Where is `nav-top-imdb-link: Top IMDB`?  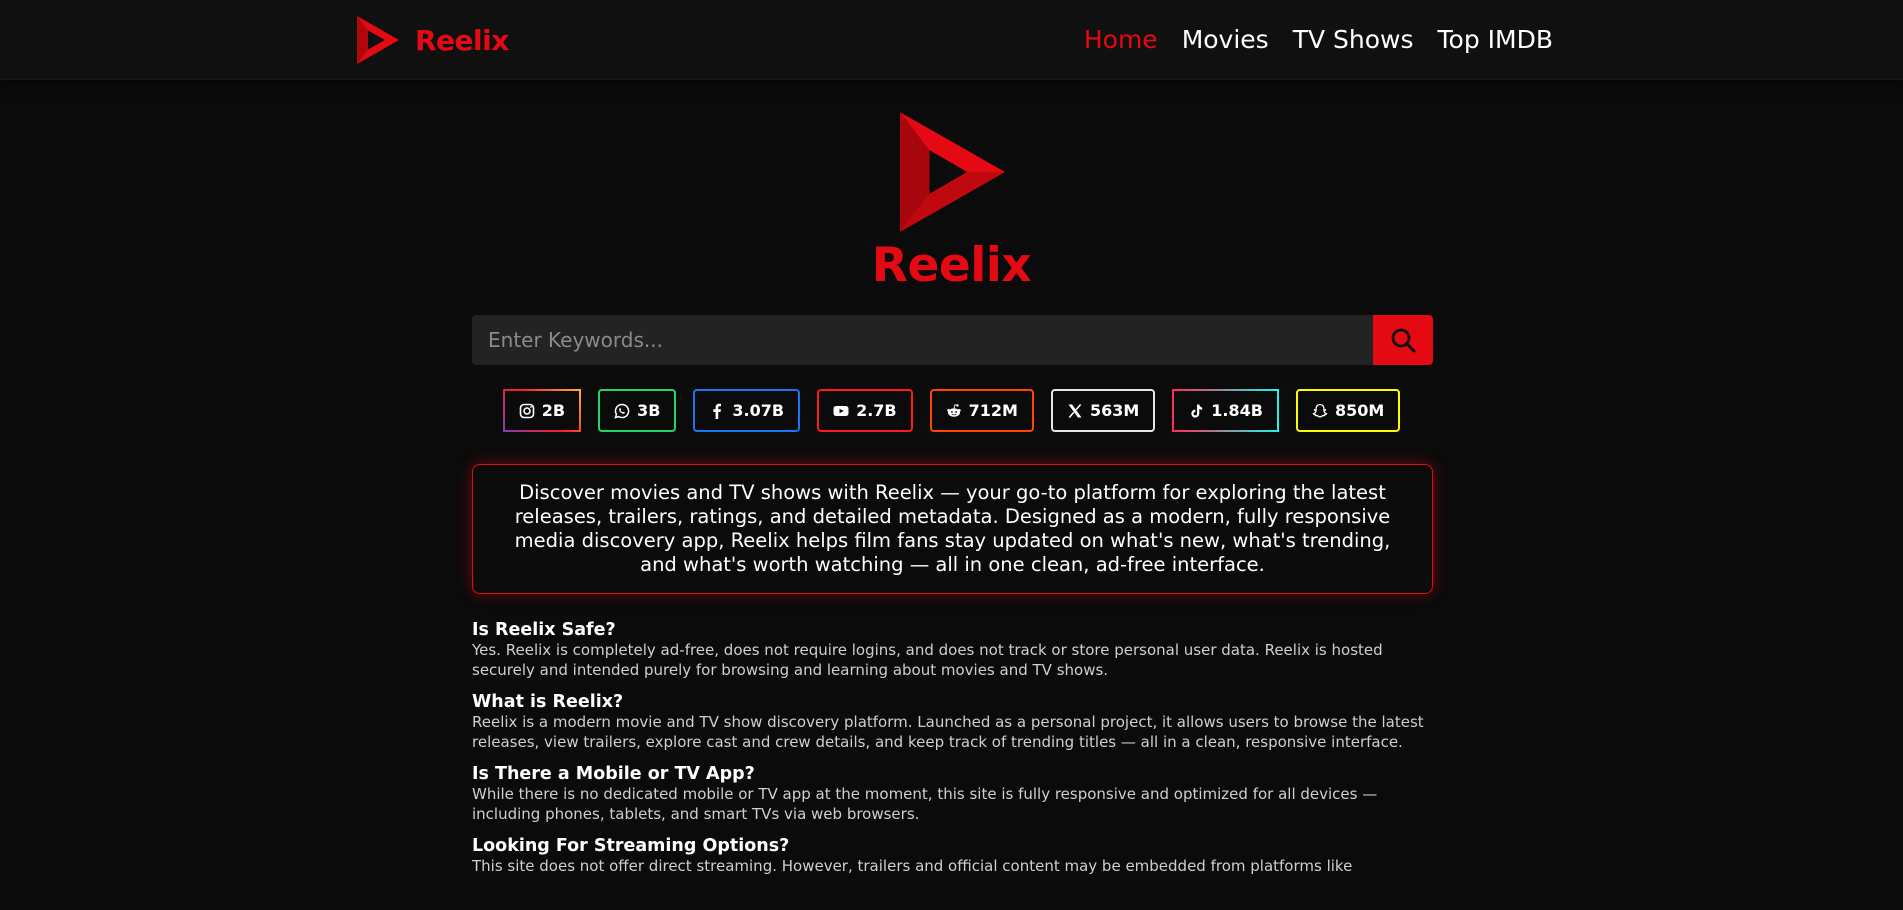
nav-top-imdb-link: Top IMDB is located at coordinates (1495, 40).